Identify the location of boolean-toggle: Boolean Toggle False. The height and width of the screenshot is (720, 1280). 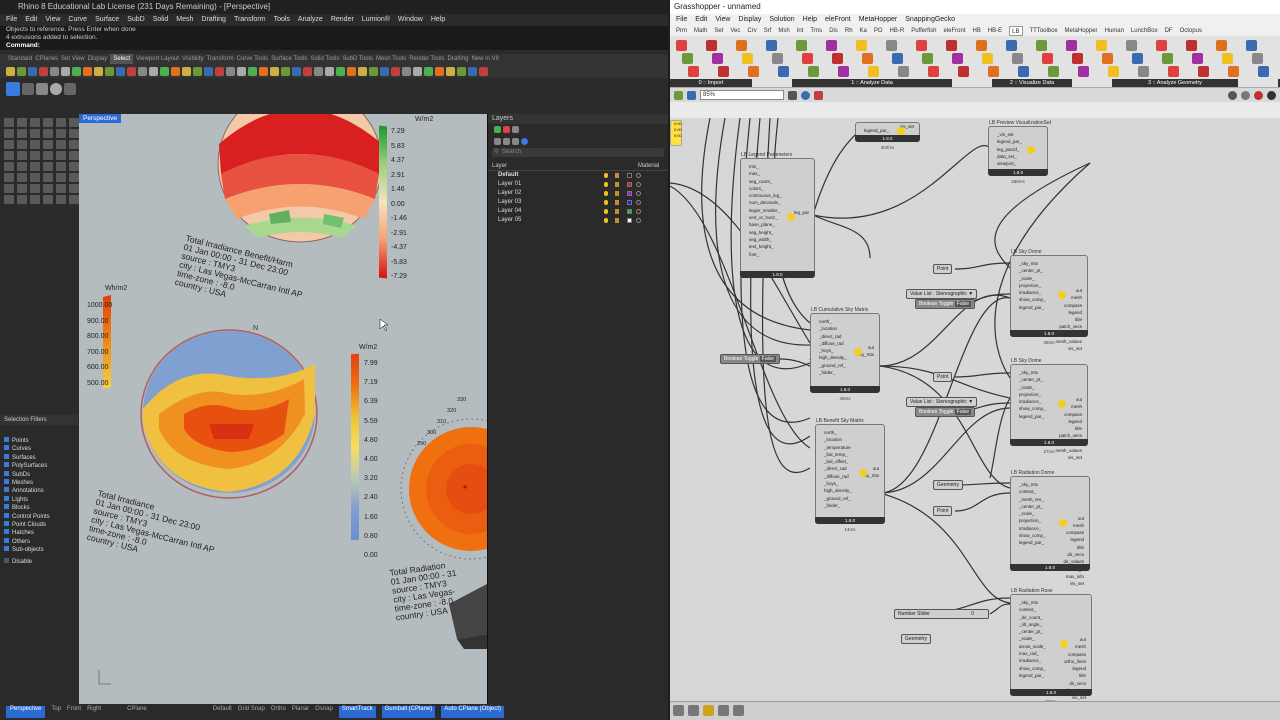
(945, 304).